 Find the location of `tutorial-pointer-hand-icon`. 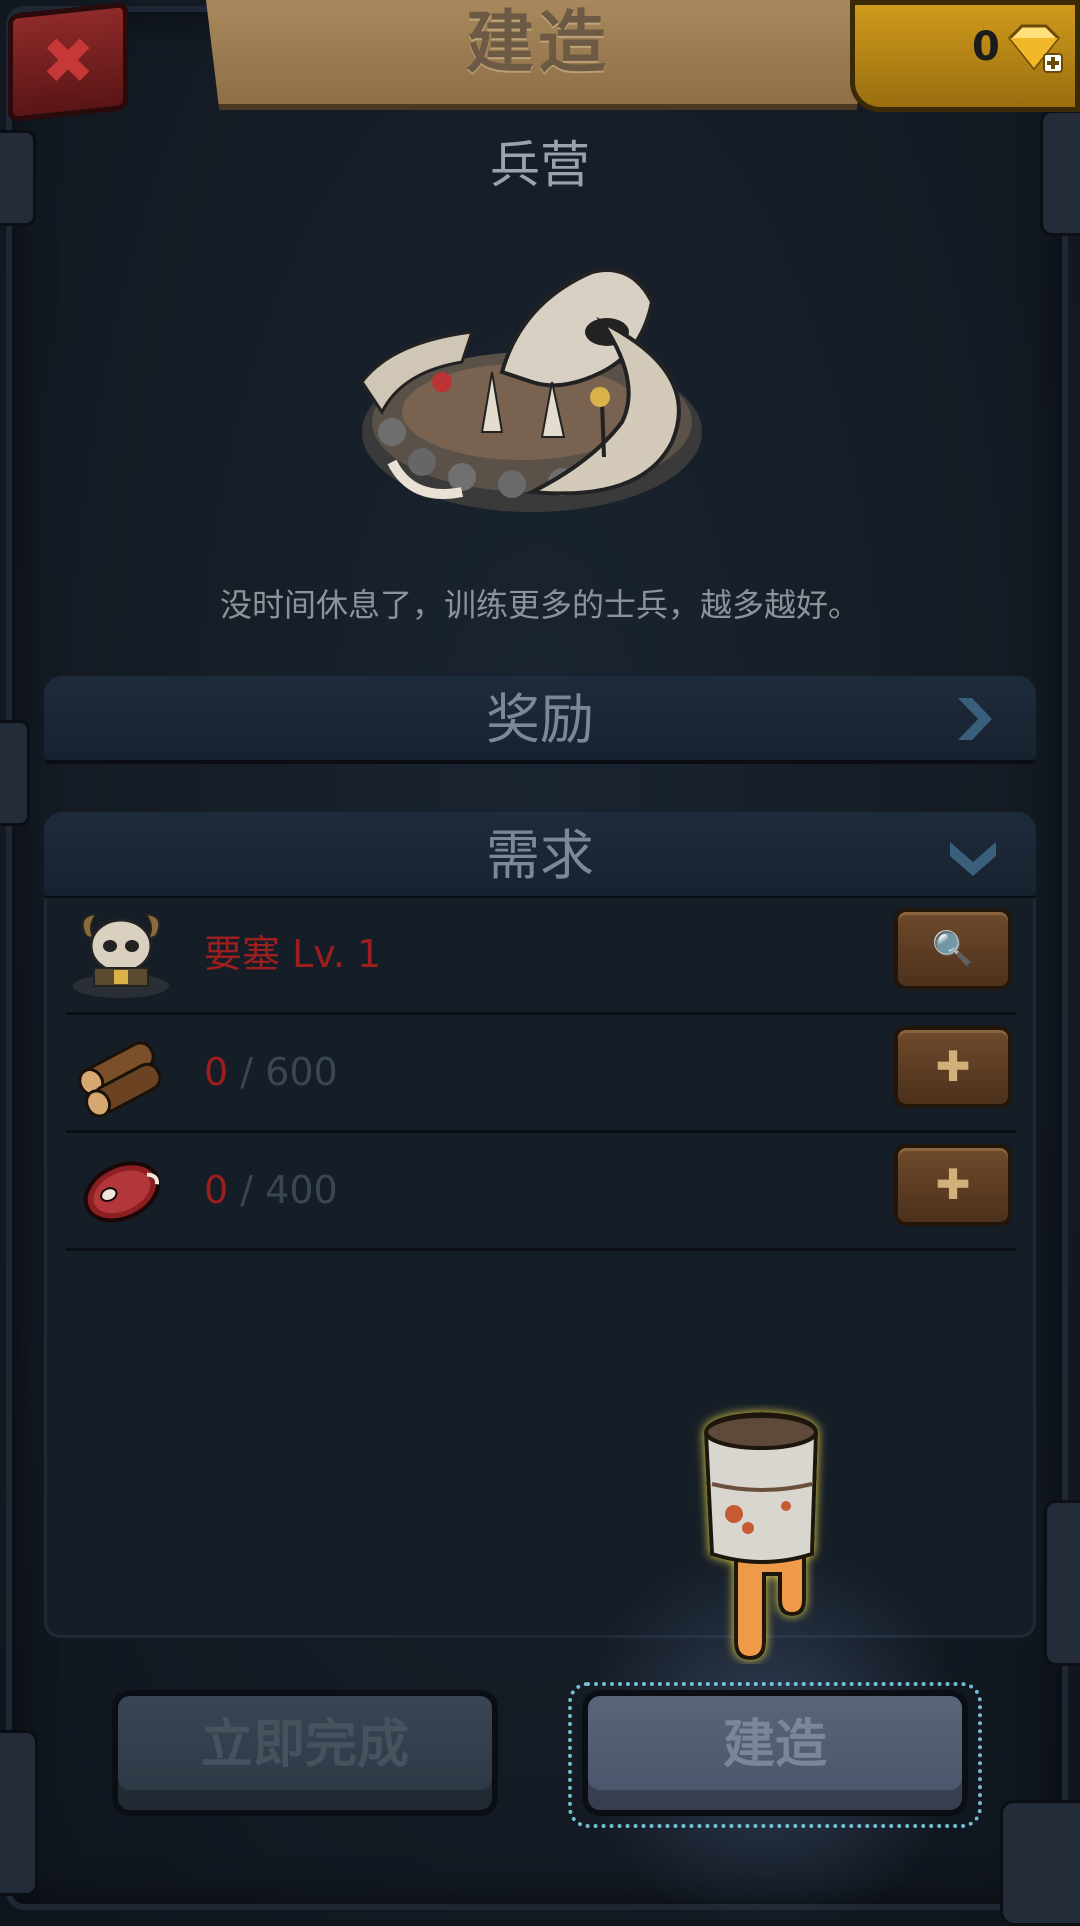

tutorial-pointer-hand-icon is located at coordinates (761, 1536).